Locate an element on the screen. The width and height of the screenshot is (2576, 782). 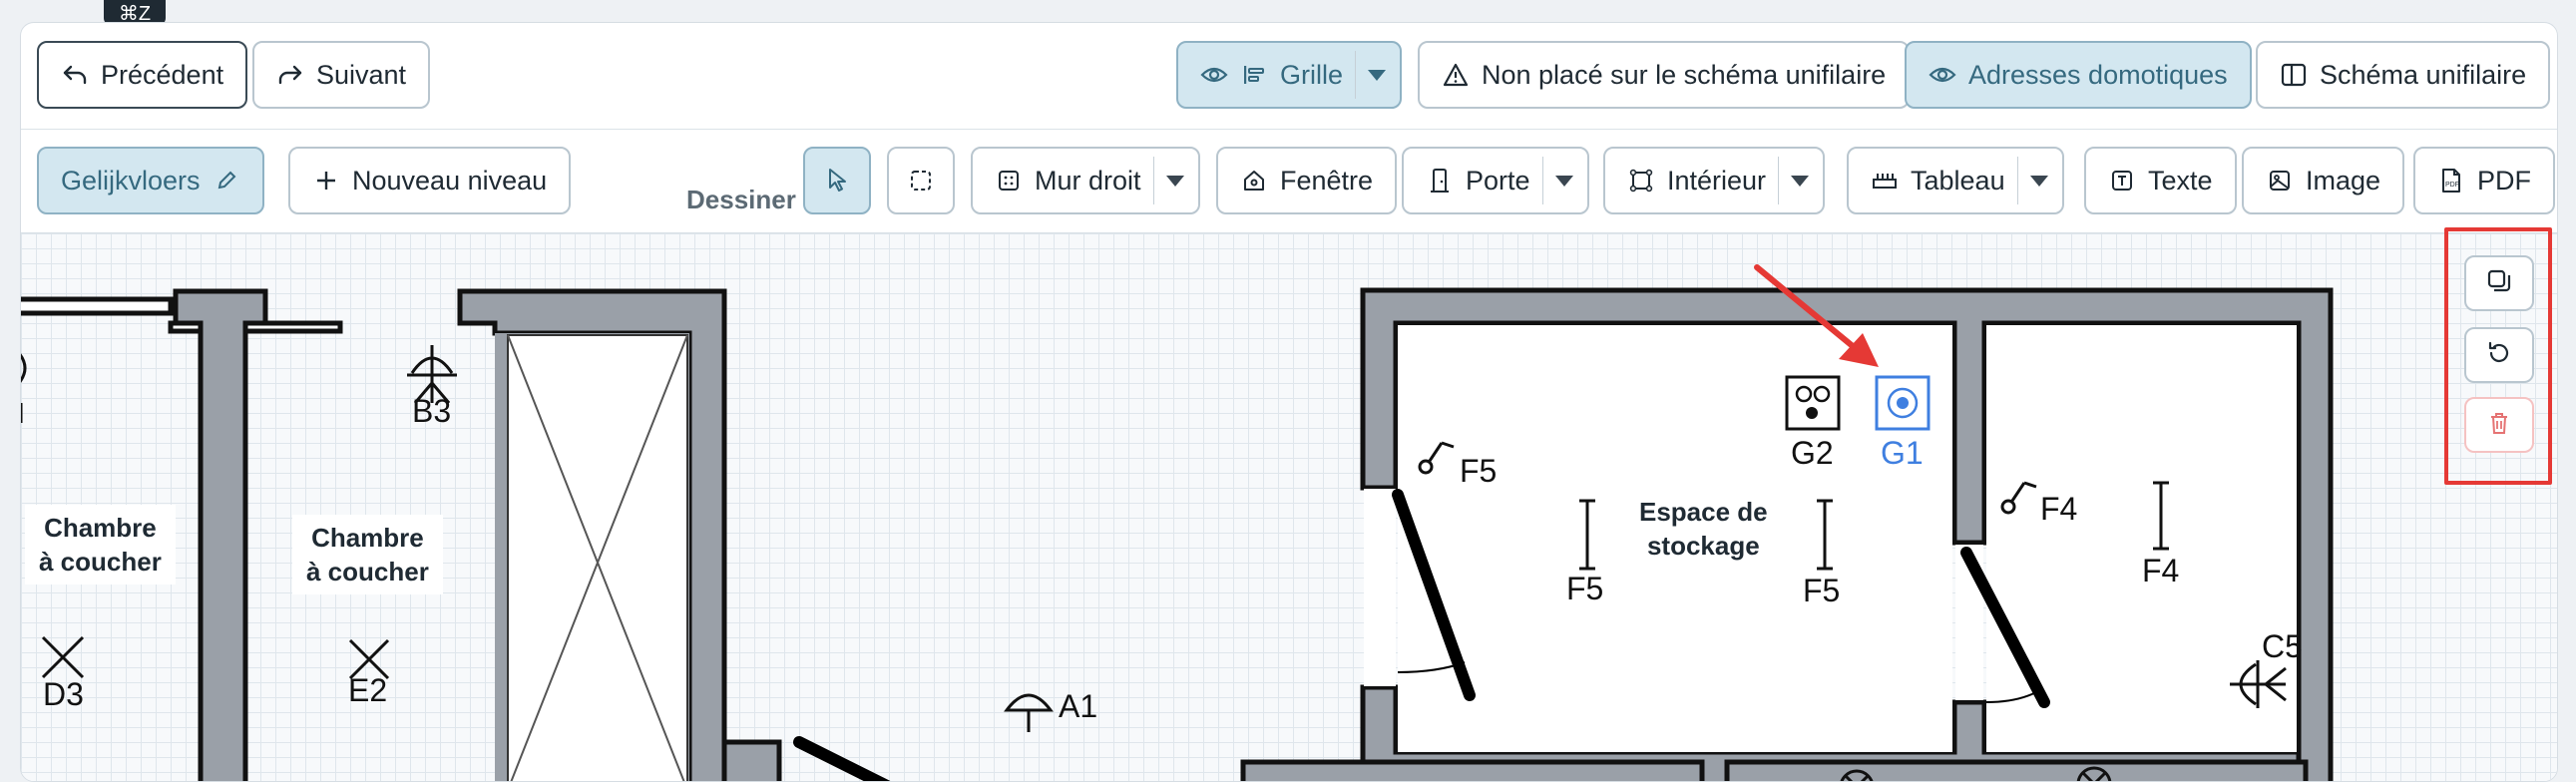
image-label: Image is located at coordinates (2343, 180).